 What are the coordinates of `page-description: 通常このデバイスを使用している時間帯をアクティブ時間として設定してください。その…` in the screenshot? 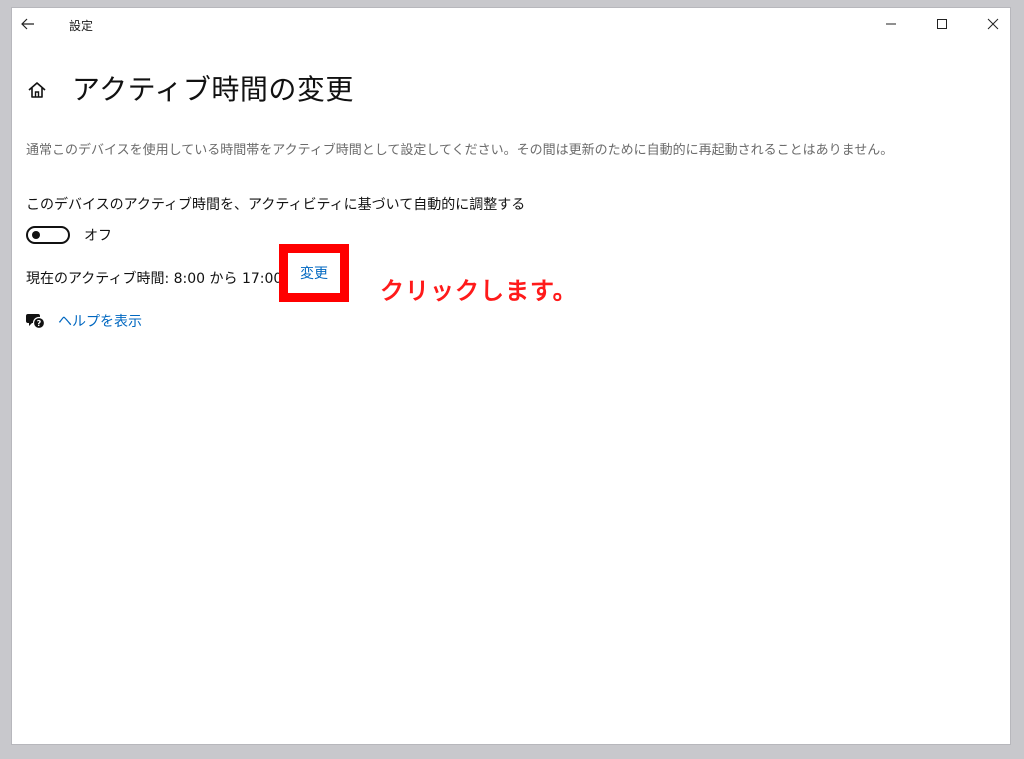 It's located at (460, 150).